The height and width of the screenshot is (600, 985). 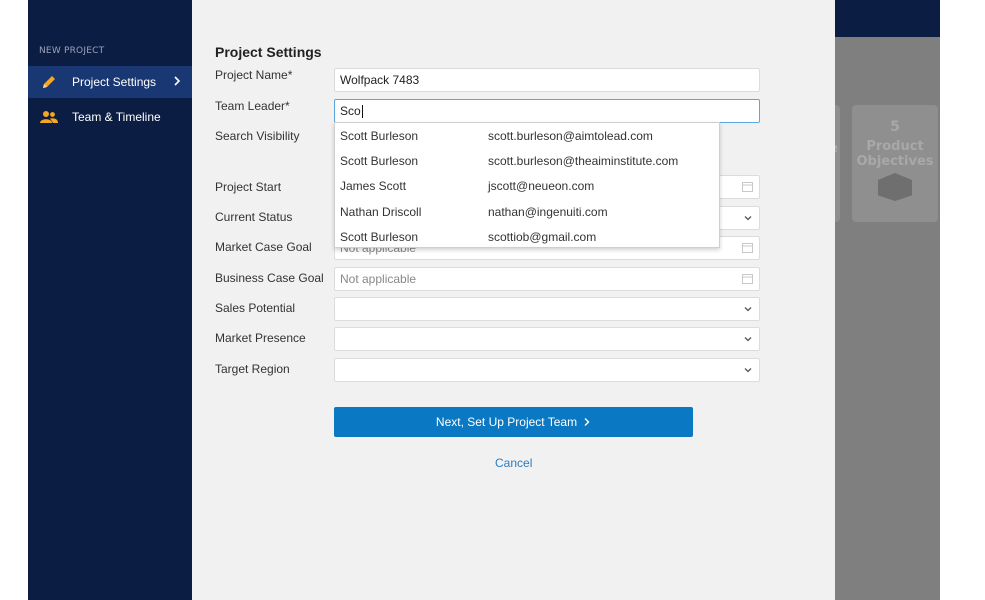 What do you see at coordinates (570, 135) in the screenshot?
I see `suggestion-email: scott.burleson@aimtolead.com` at bounding box center [570, 135].